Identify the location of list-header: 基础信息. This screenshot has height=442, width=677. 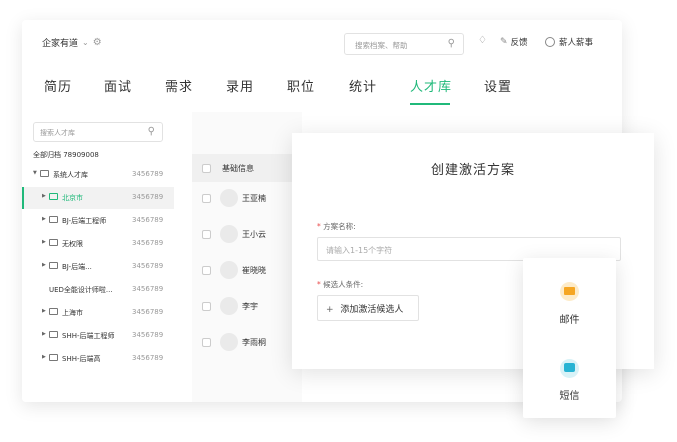
(247, 168).